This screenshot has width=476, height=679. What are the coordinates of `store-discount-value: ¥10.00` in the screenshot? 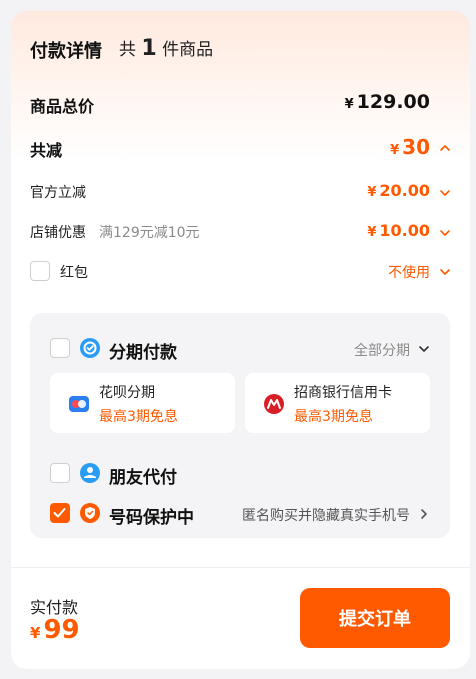 It's located at (398, 230).